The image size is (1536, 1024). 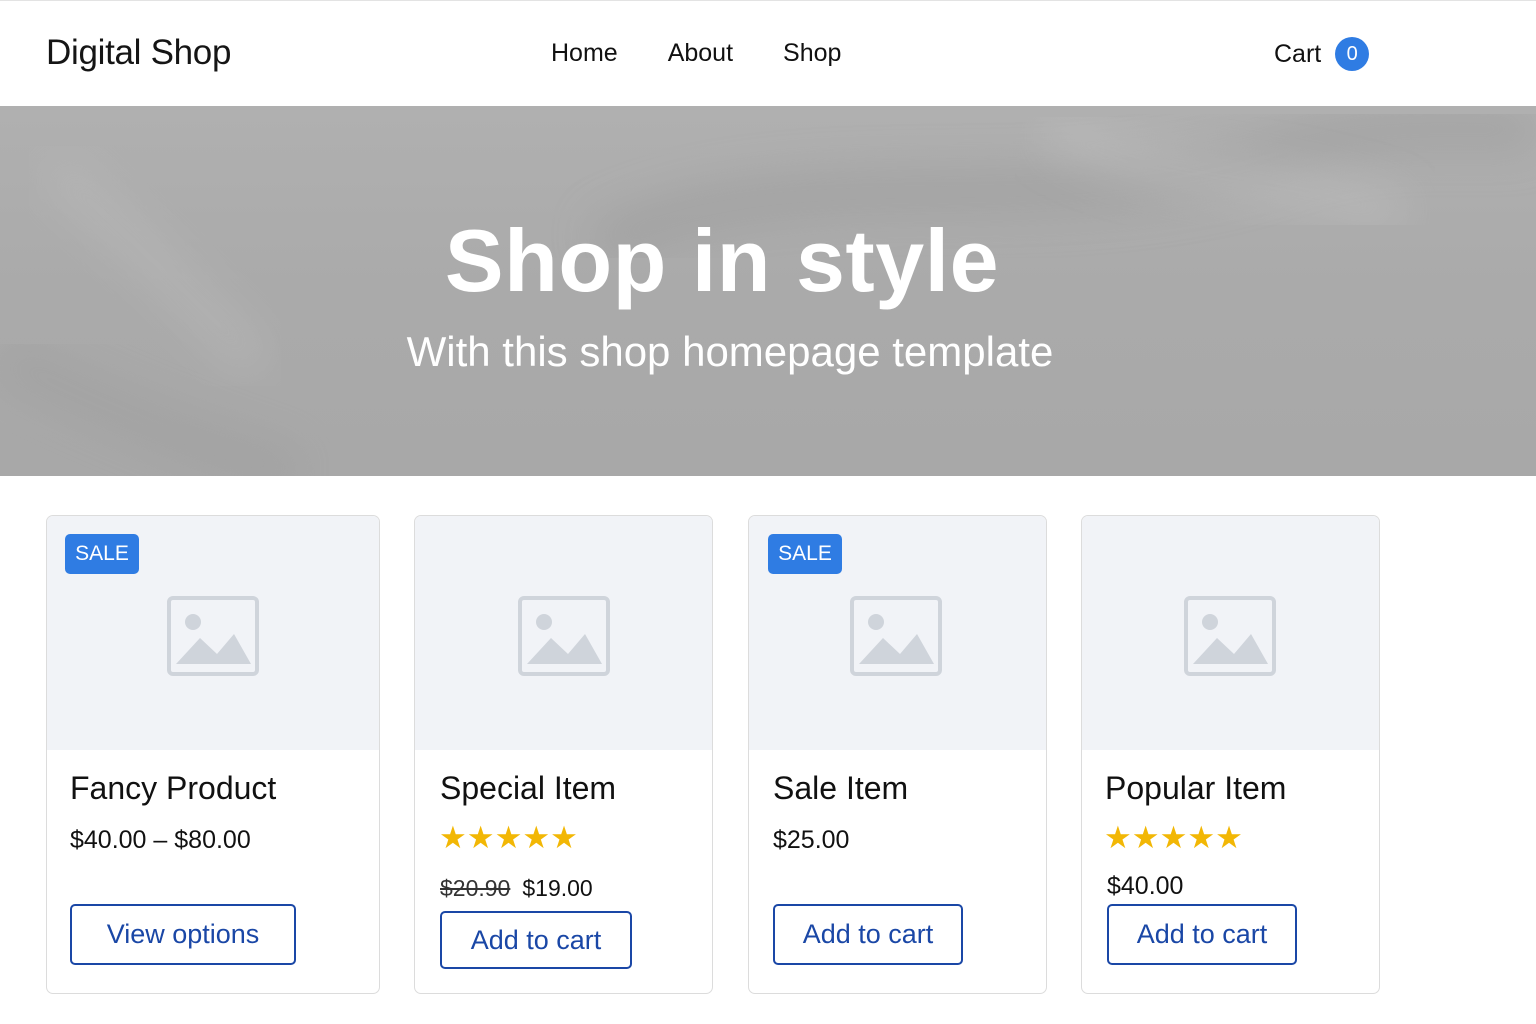 I want to click on cart-button: Cart 0, so click(x=1322, y=54).